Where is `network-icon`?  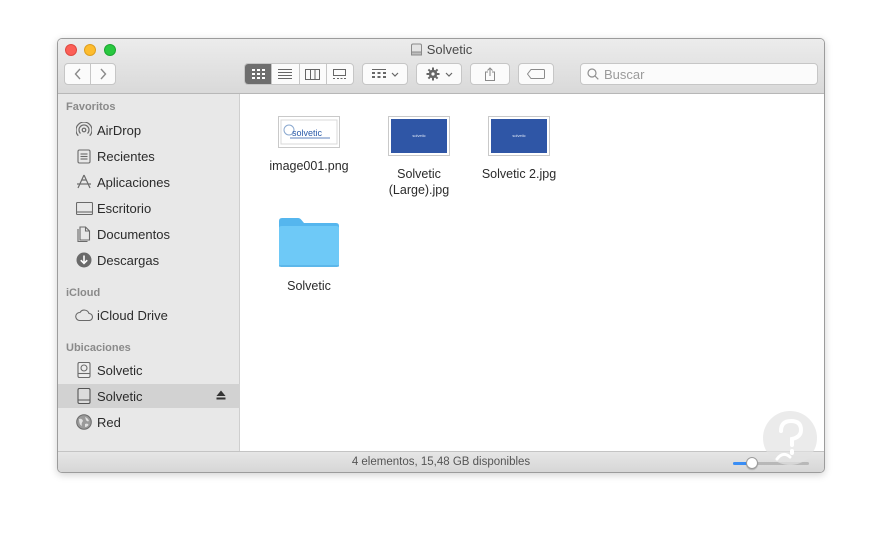
network-icon is located at coordinates (84, 422).